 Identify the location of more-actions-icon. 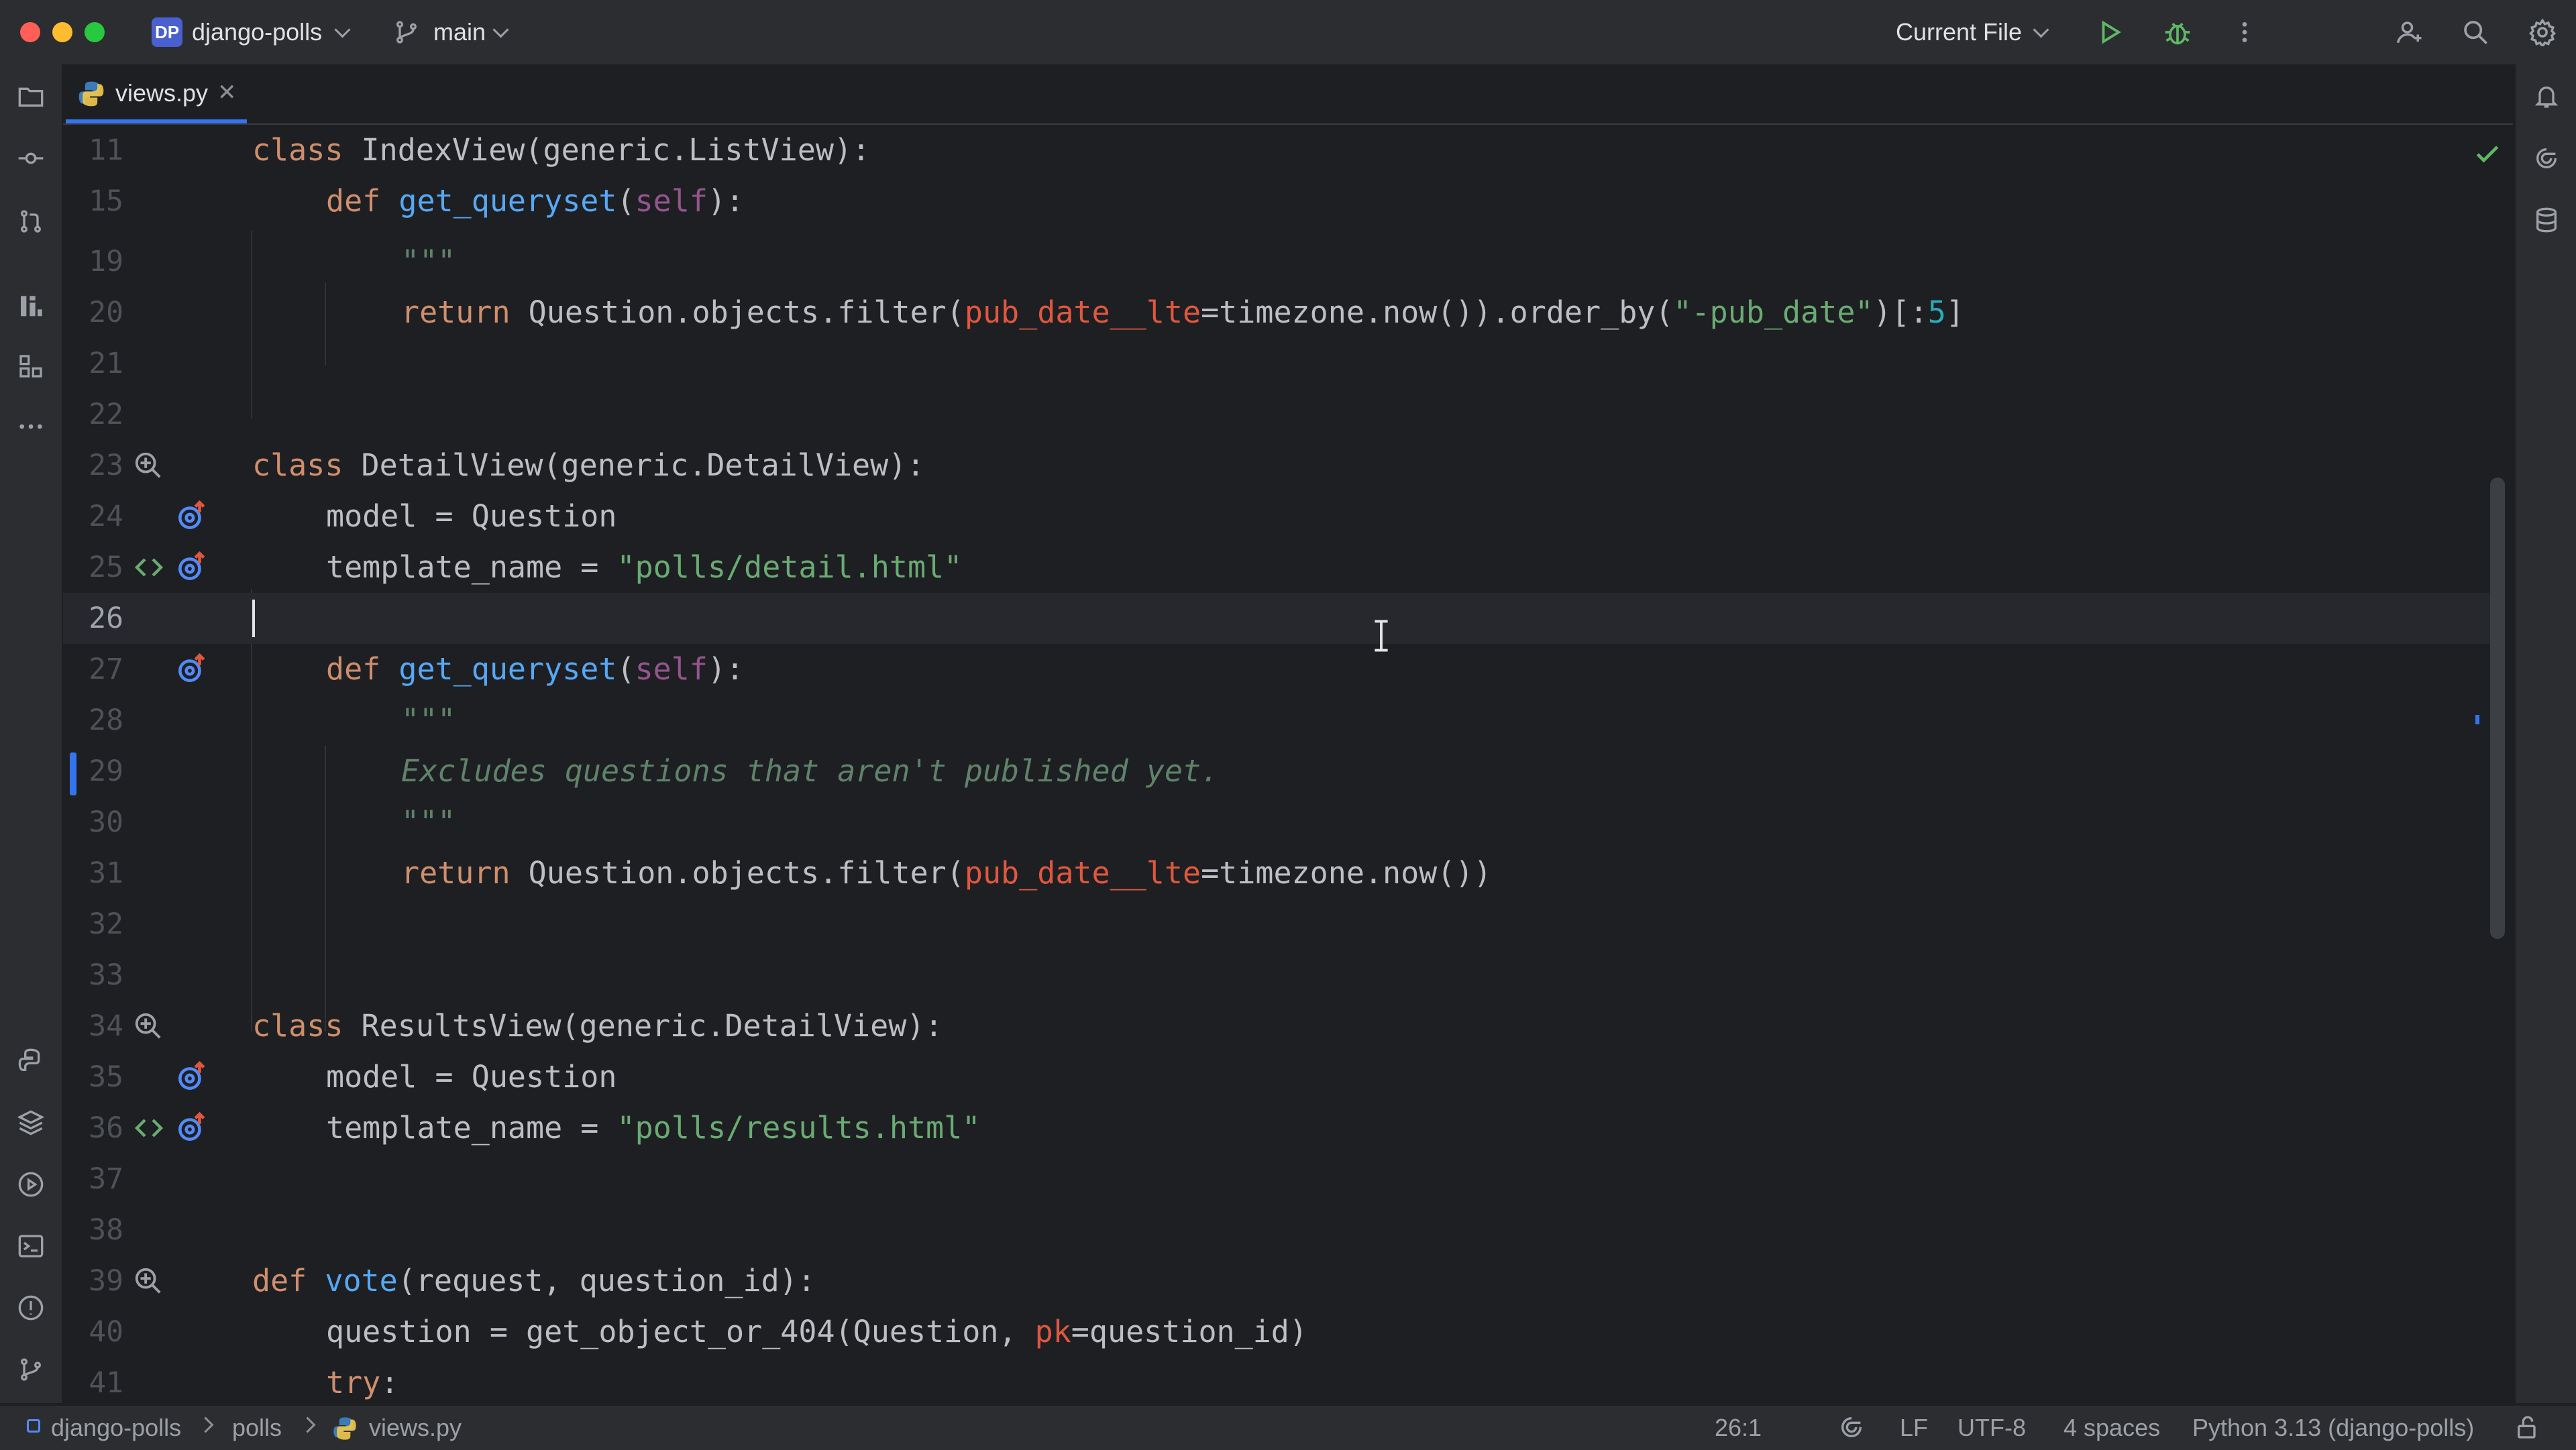
(2245, 32).